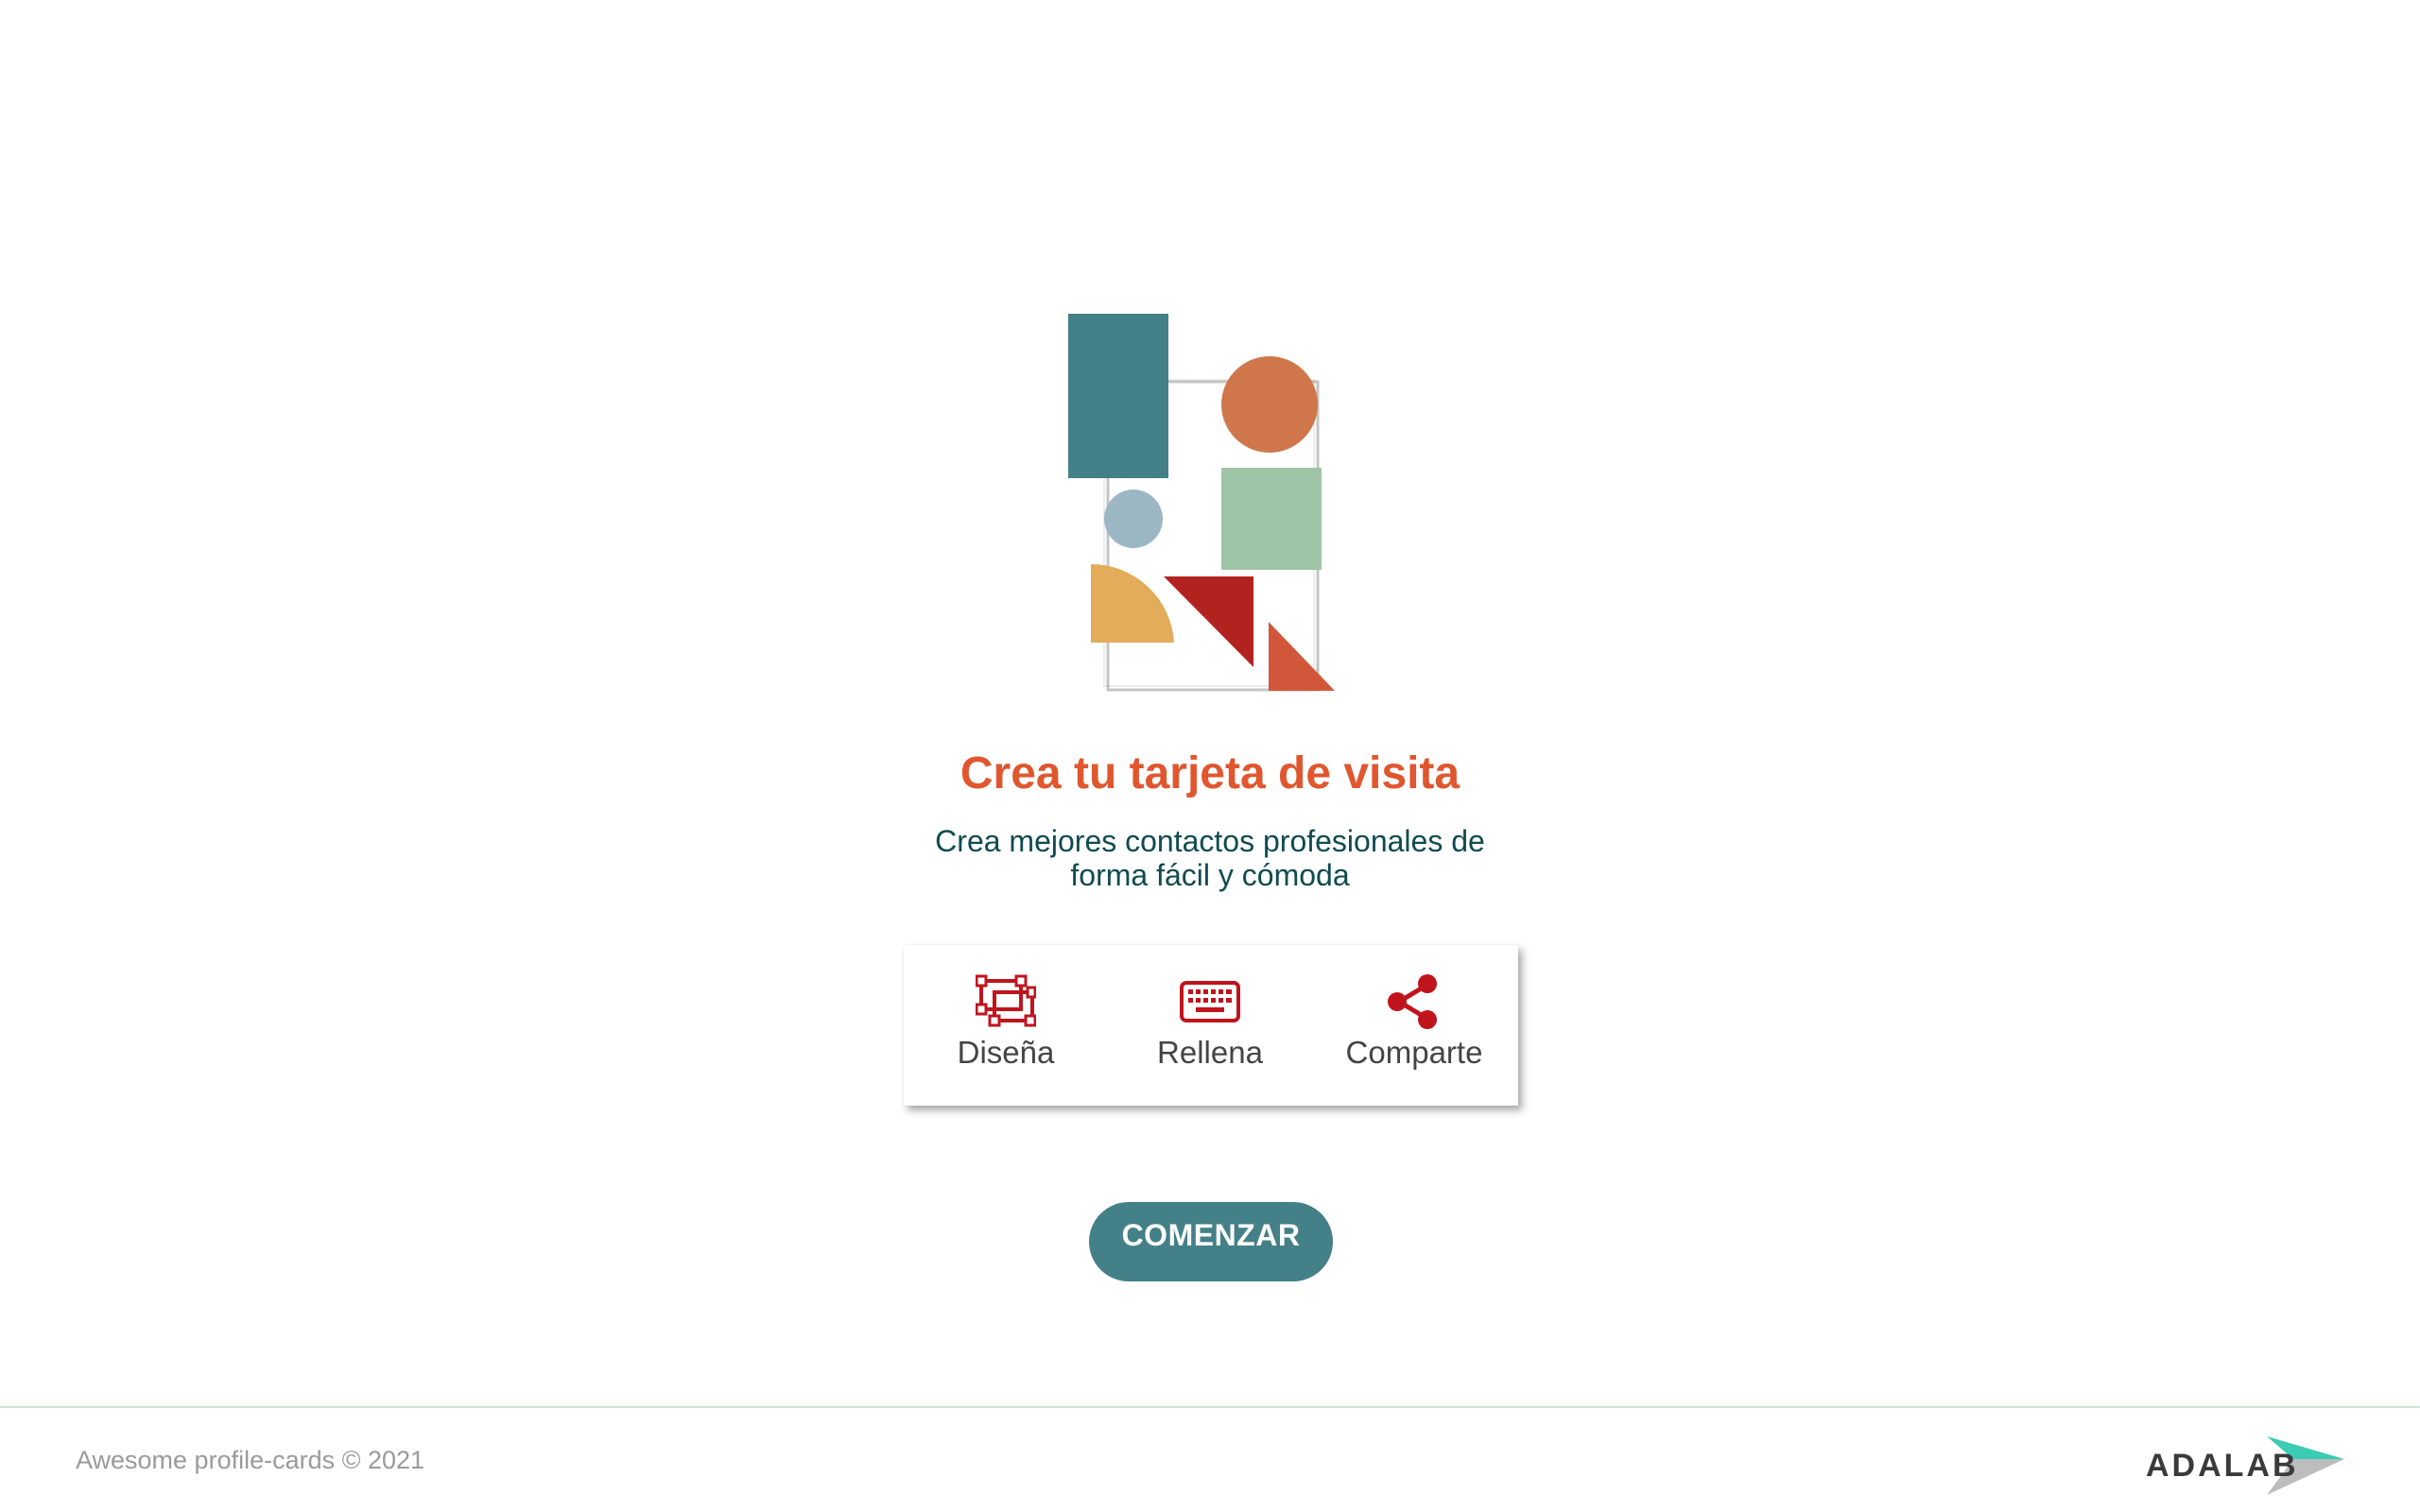 The width and height of the screenshot is (2420, 1512). I want to click on adalab-logo: ADALAB, so click(2247, 1461).